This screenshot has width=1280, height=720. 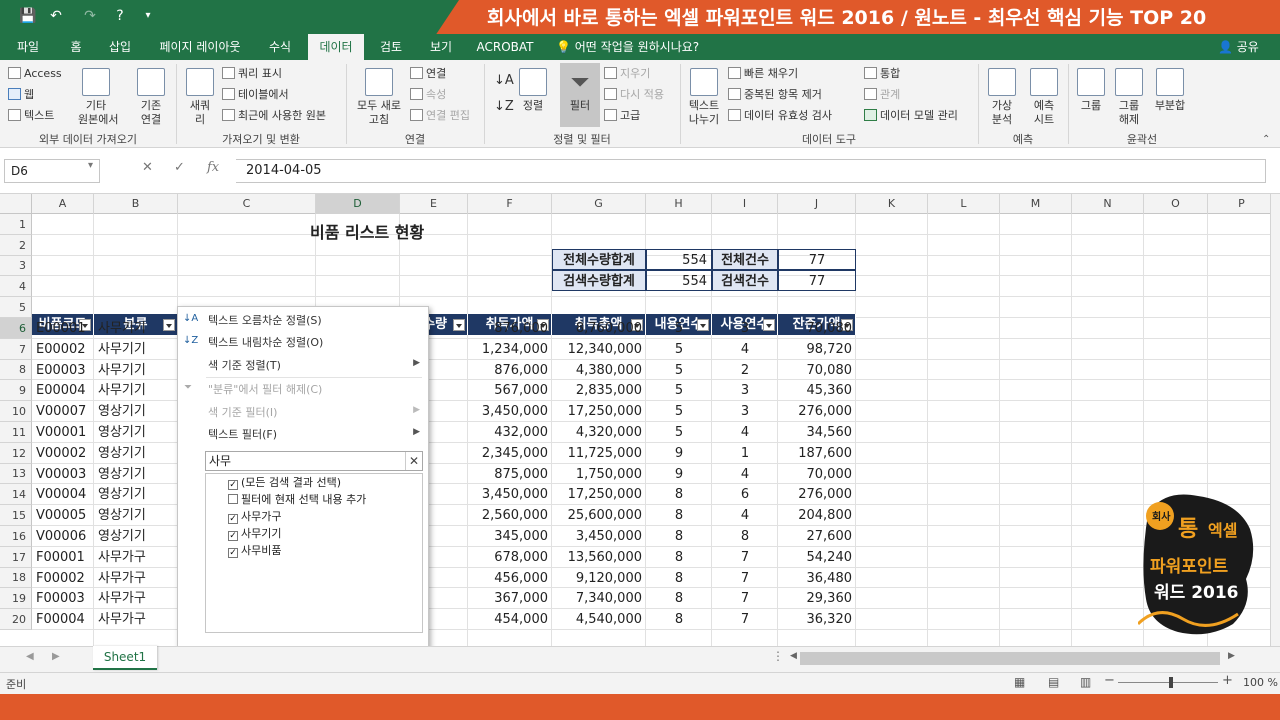 I want to click on row-header-14: 14, so click(x=16, y=494).